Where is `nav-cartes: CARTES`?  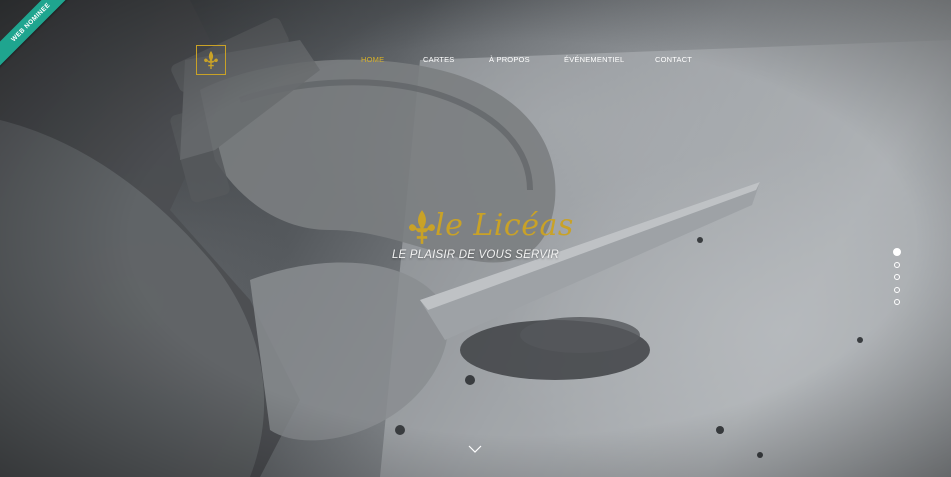
nav-cartes: CARTES is located at coordinates (439, 59).